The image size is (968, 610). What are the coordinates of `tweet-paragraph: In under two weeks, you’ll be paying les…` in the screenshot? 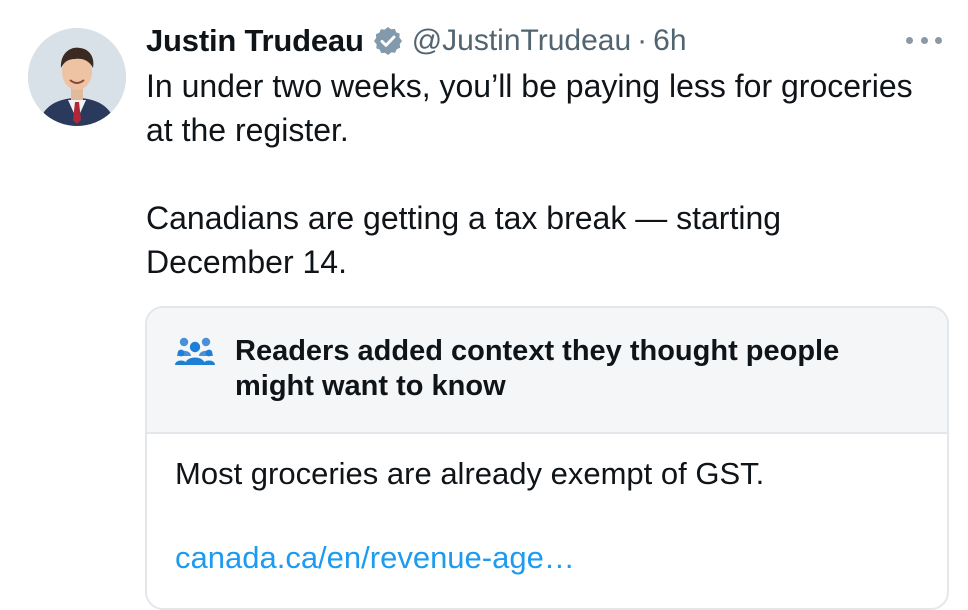 It's located at (529, 108).